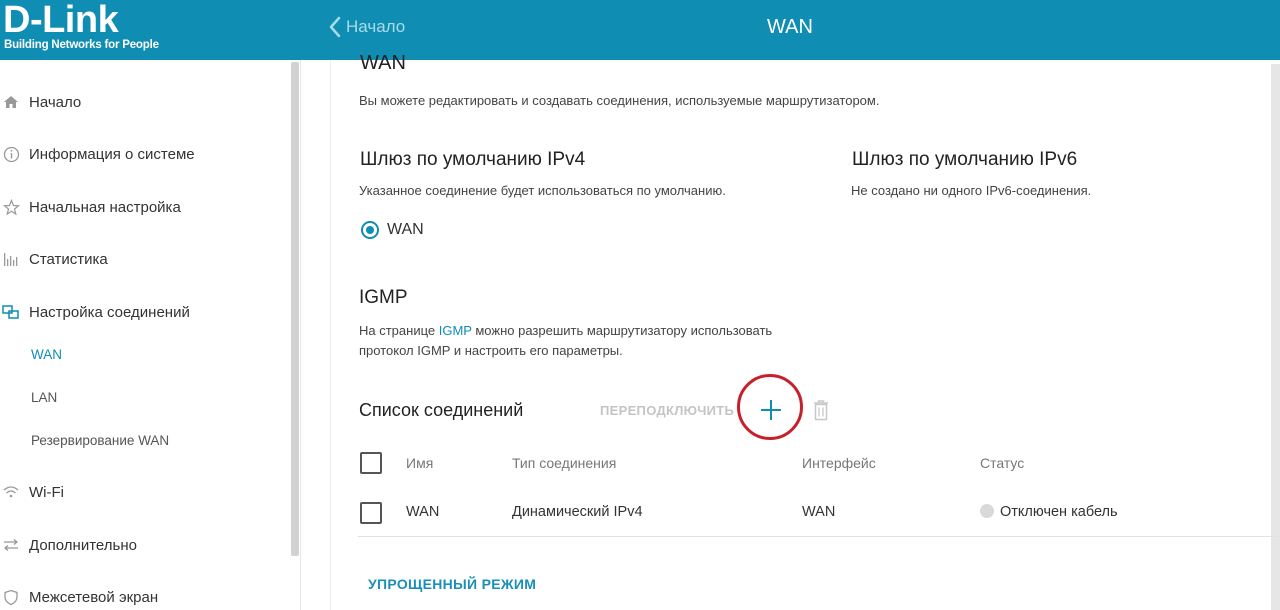 The height and width of the screenshot is (610, 1280). What do you see at coordinates (11, 312) in the screenshot?
I see `connections-icon` at bounding box center [11, 312].